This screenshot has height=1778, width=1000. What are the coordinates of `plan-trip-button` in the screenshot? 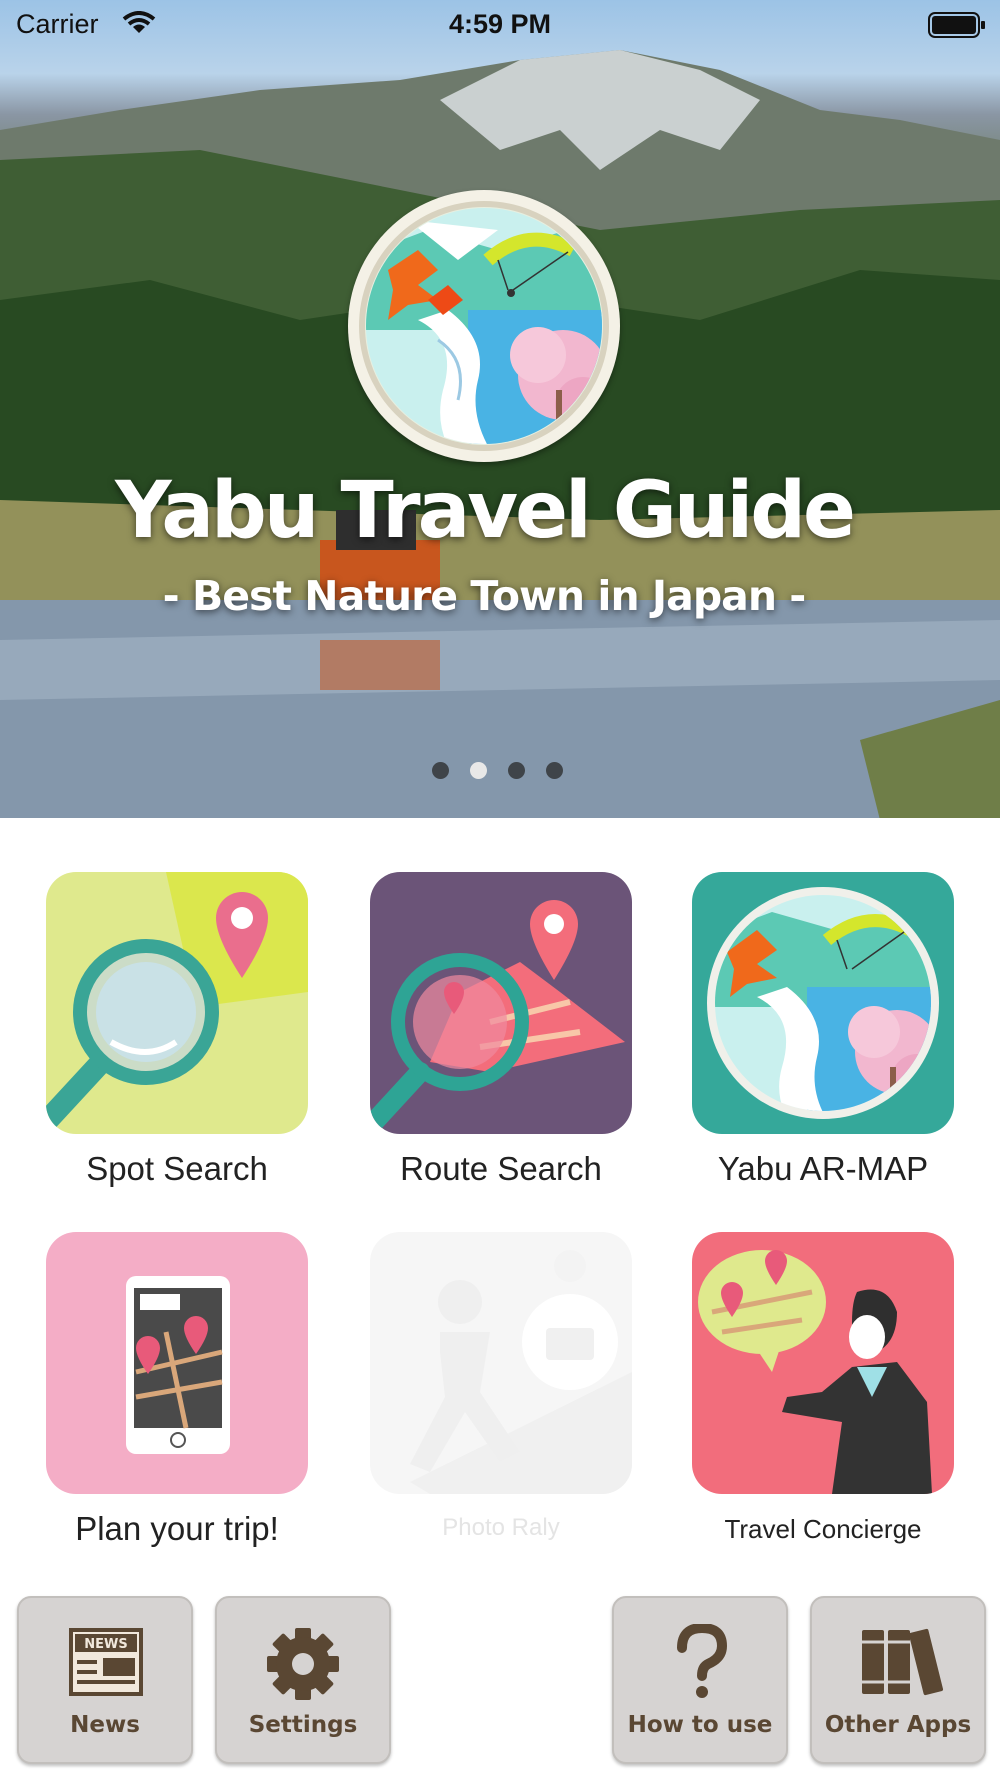 It's located at (177, 1363).